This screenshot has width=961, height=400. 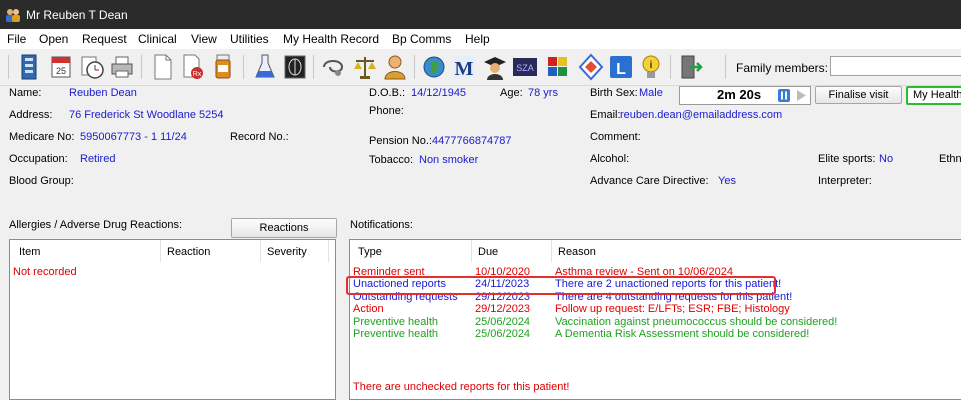 What do you see at coordinates (395, 67) in the screenshot?
I see `person-icon` at bounding box center [395, 67].